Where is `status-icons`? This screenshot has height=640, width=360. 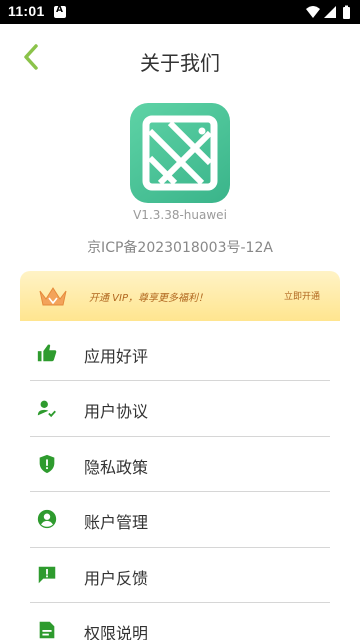 status-icons is located at coordinates (328, 12).